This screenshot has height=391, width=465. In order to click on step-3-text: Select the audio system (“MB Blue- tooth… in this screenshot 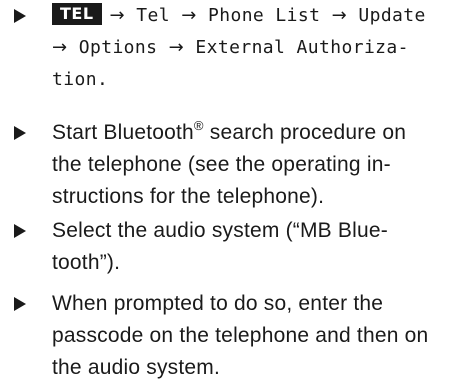, I will do `click(257, 247)`.